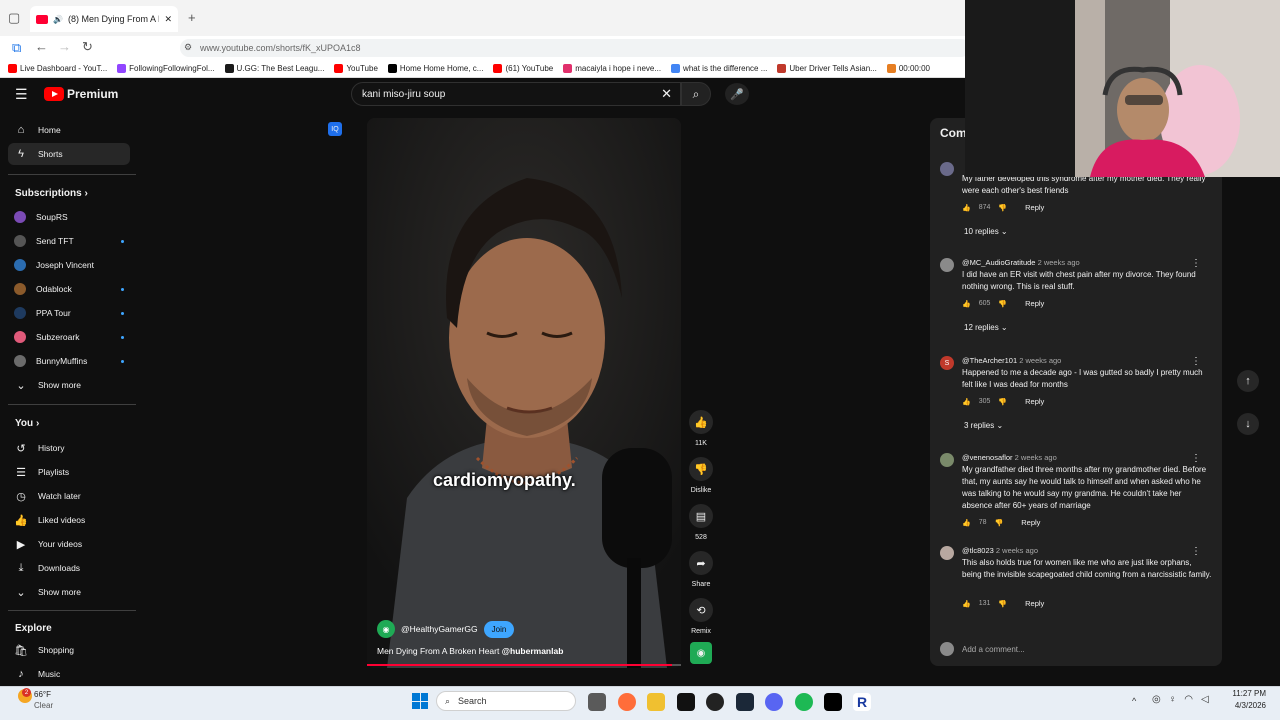  Describe the element at coordinates (69, 313) in the screenshot. I see `sidebar-item-ppa-tour: PPA Tour` at that location.